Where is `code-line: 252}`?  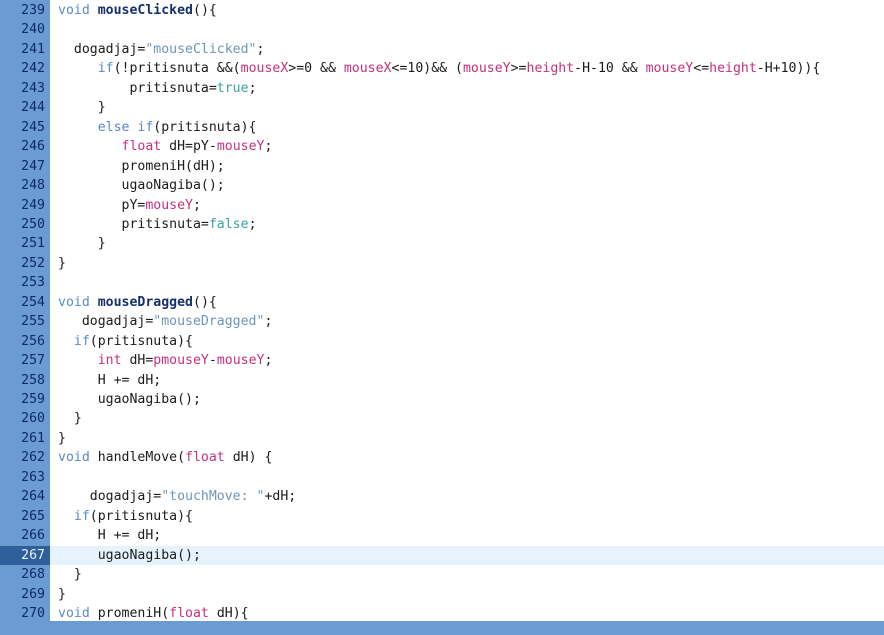
code-line: 252} is located at coordinates (442, 263).